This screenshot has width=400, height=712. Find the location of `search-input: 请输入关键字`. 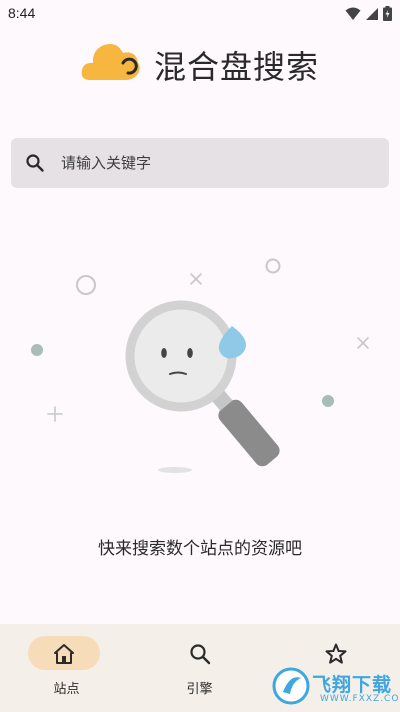

search-input: 请输入关键字 is located at coordinates (200, 163).